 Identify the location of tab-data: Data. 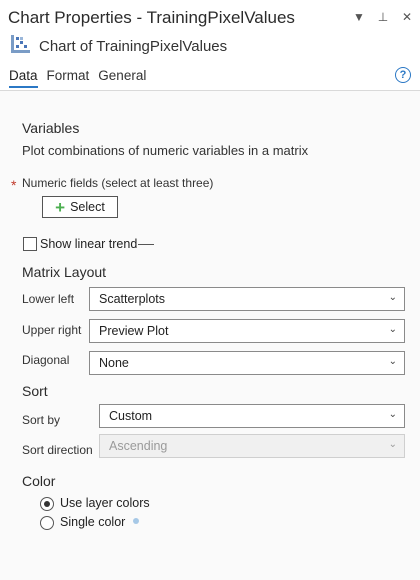
(23, 78).